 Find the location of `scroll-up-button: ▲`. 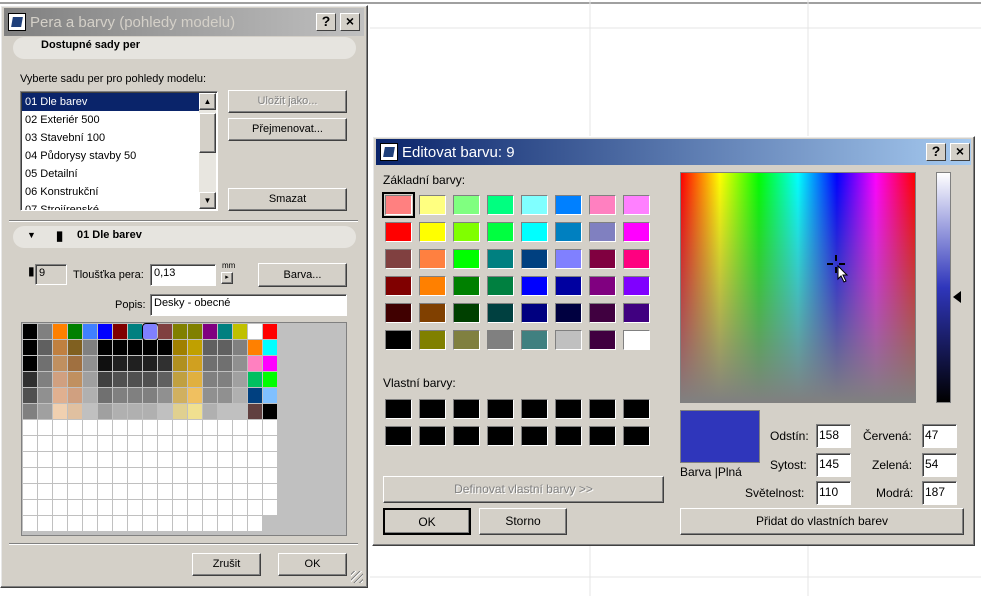

scroll-up-button: ▲ is located at coordinates (207, 101).